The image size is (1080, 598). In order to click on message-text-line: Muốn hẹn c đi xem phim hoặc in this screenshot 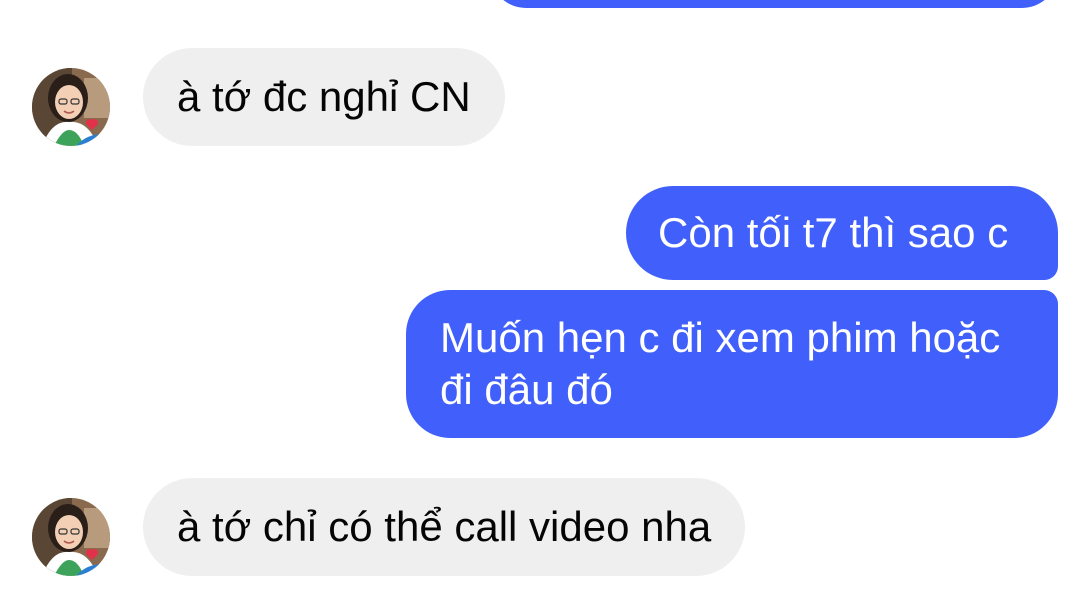, I will do `click(720, 337)`.